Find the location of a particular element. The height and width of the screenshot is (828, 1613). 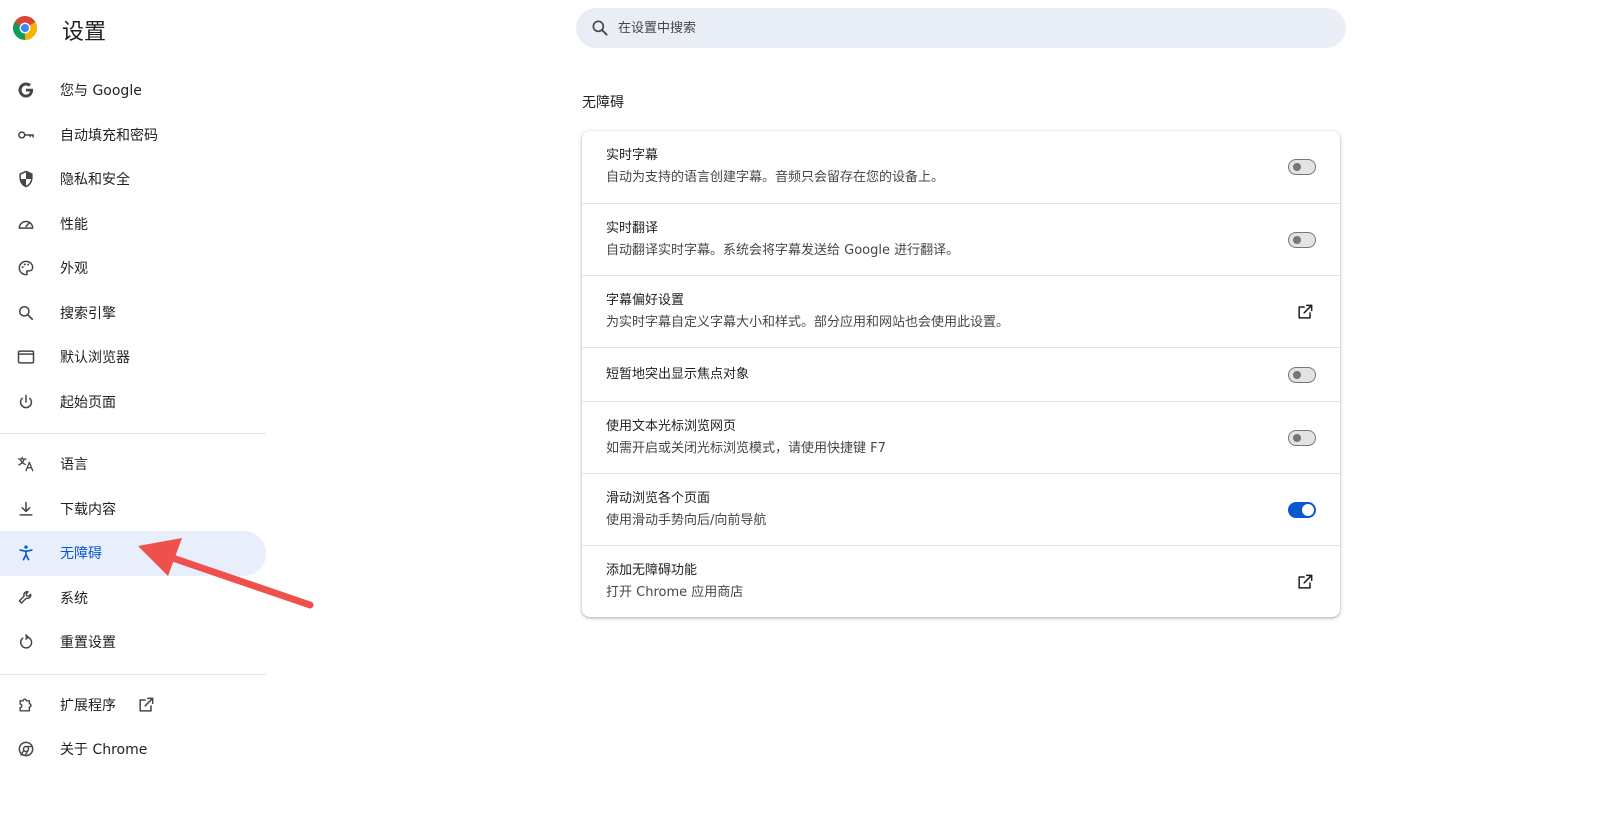

search-input is located at coordinates (968, 28).